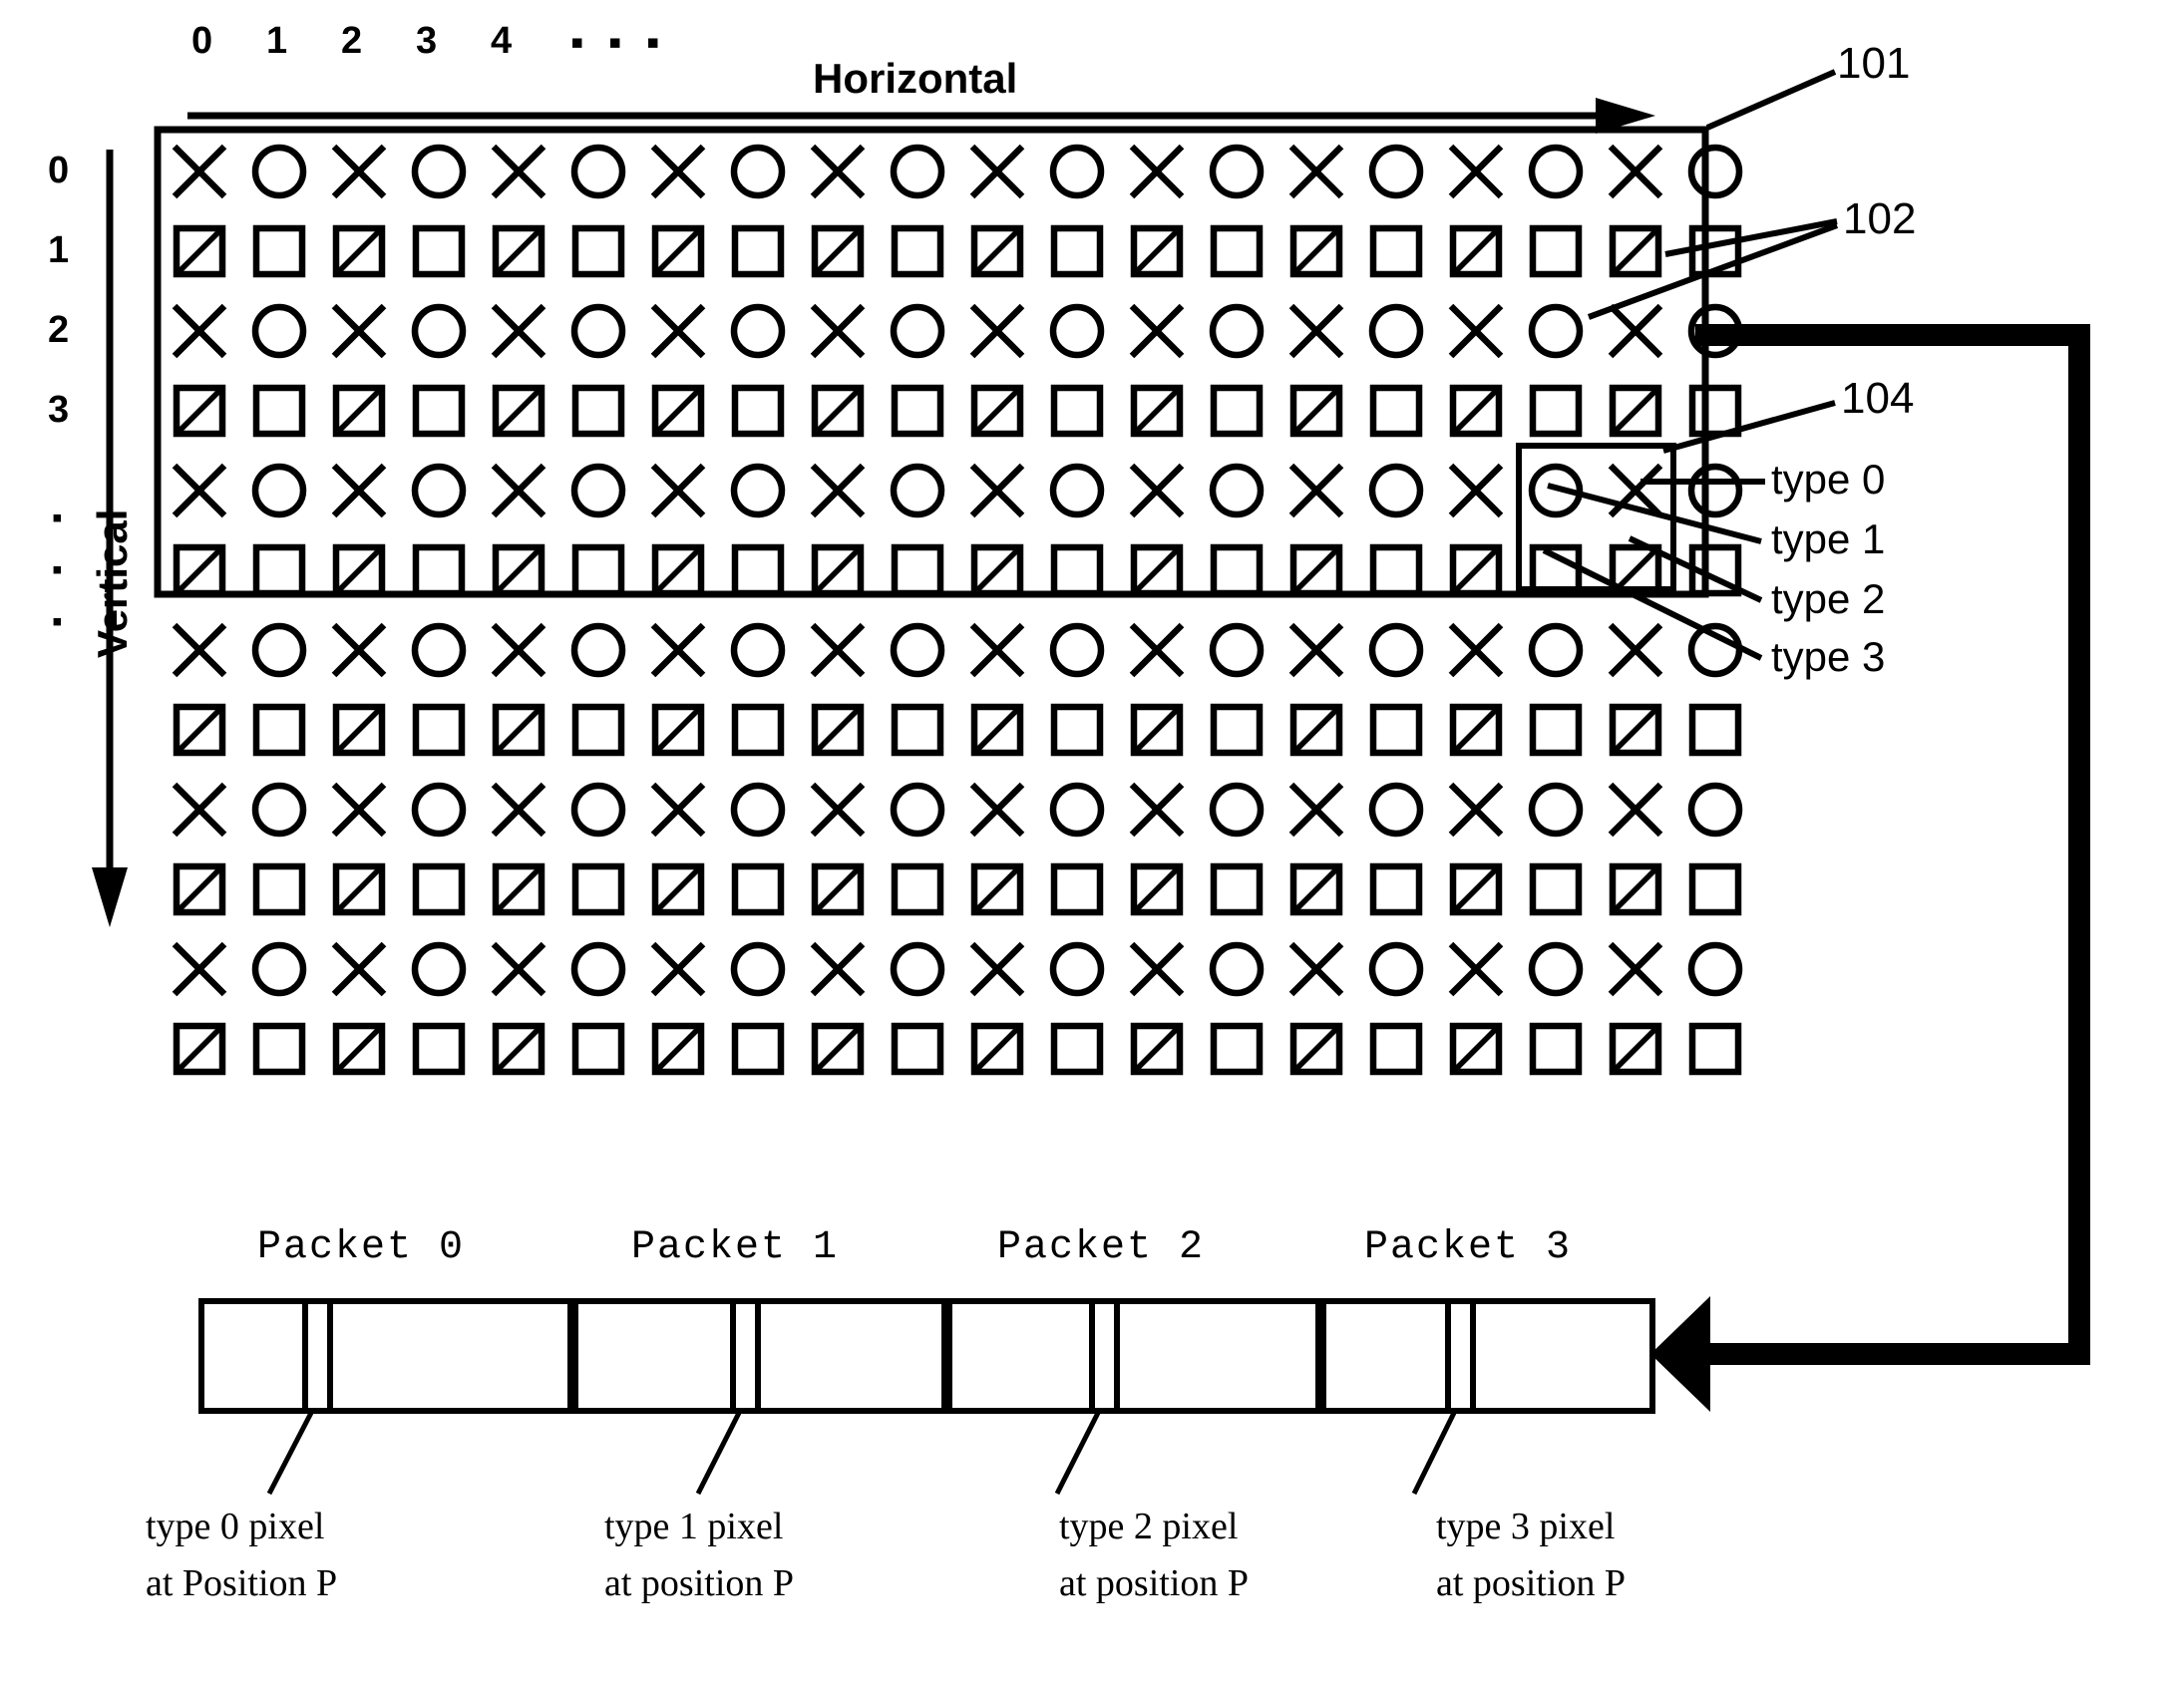  Describe the element at coordinates (1828, 480) in the screenshot. I see `type-legend-label-0: type 0` at that location.